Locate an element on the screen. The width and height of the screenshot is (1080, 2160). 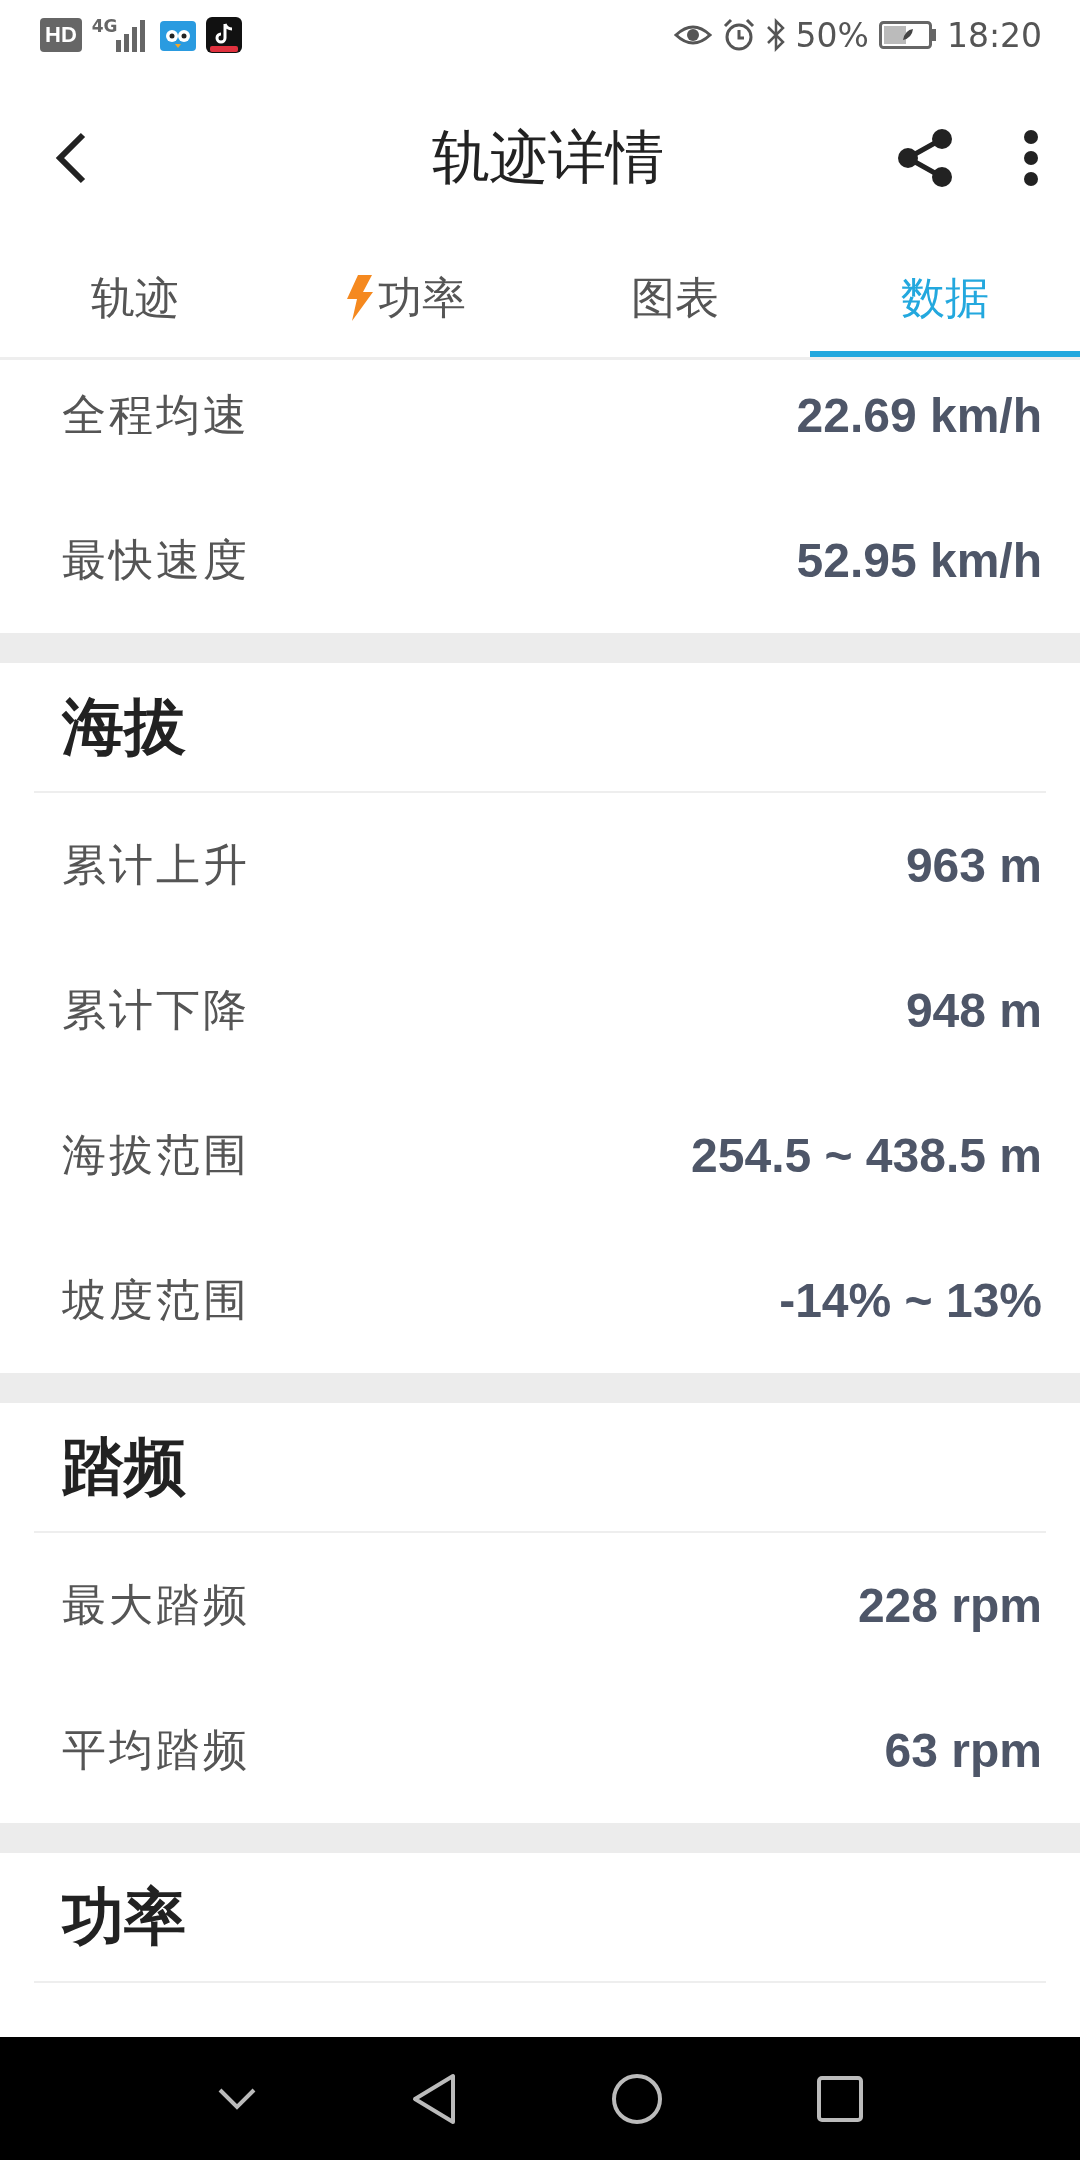
tab: 图表 is located at coordinates (675, 301).